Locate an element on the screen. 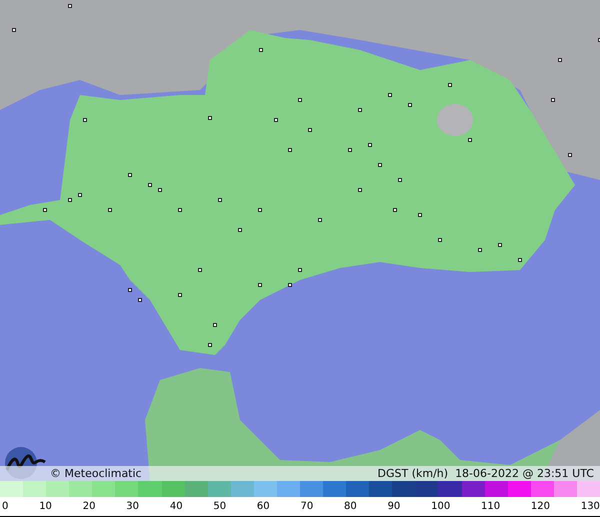  legend-tick-label: 120 is located at coordinates (540, 506).